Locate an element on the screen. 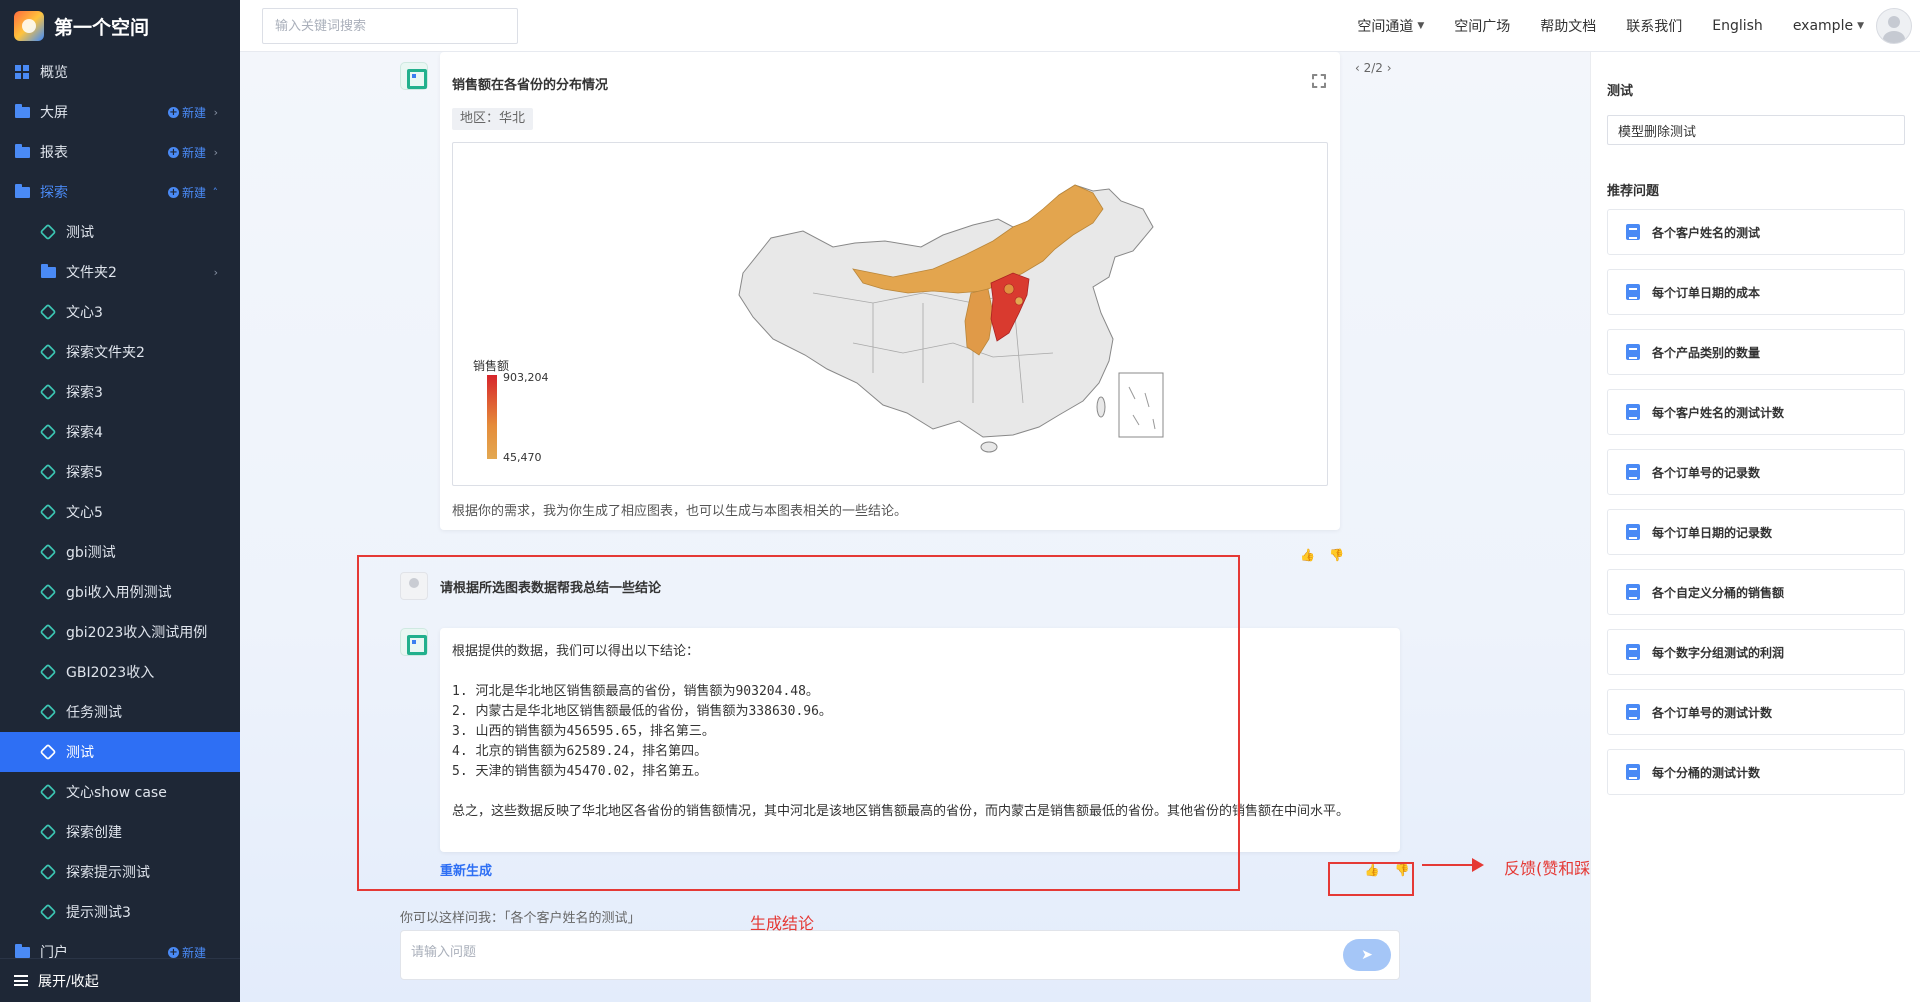  sidebar-item-label: 探索 is located at coordinates (54, 193).